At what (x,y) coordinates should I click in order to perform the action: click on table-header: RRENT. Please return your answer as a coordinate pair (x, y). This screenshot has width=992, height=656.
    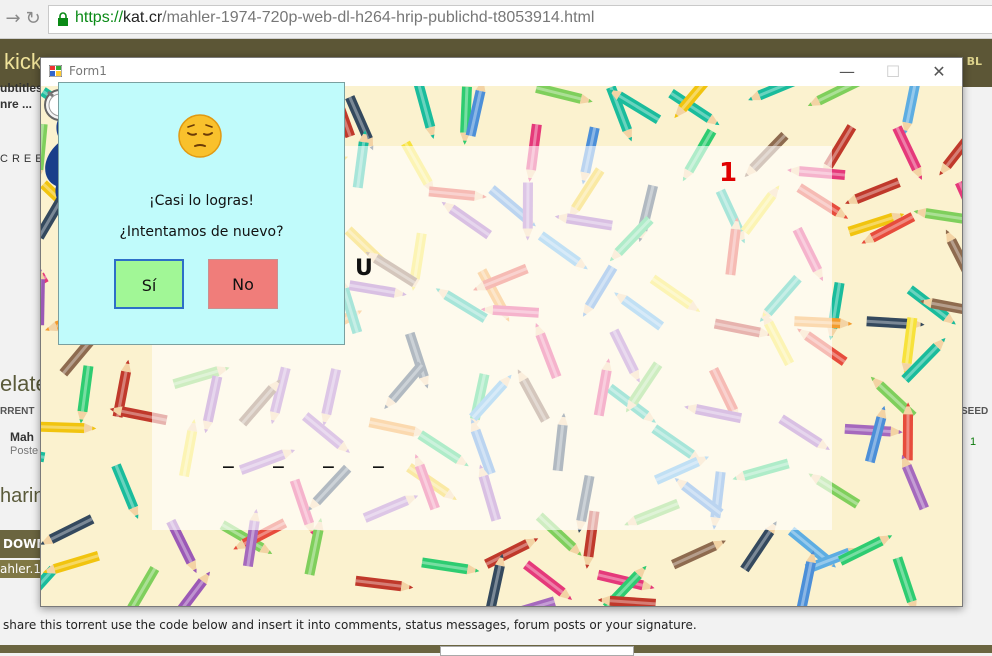
    Looking at the image, I should click on (17, 411).